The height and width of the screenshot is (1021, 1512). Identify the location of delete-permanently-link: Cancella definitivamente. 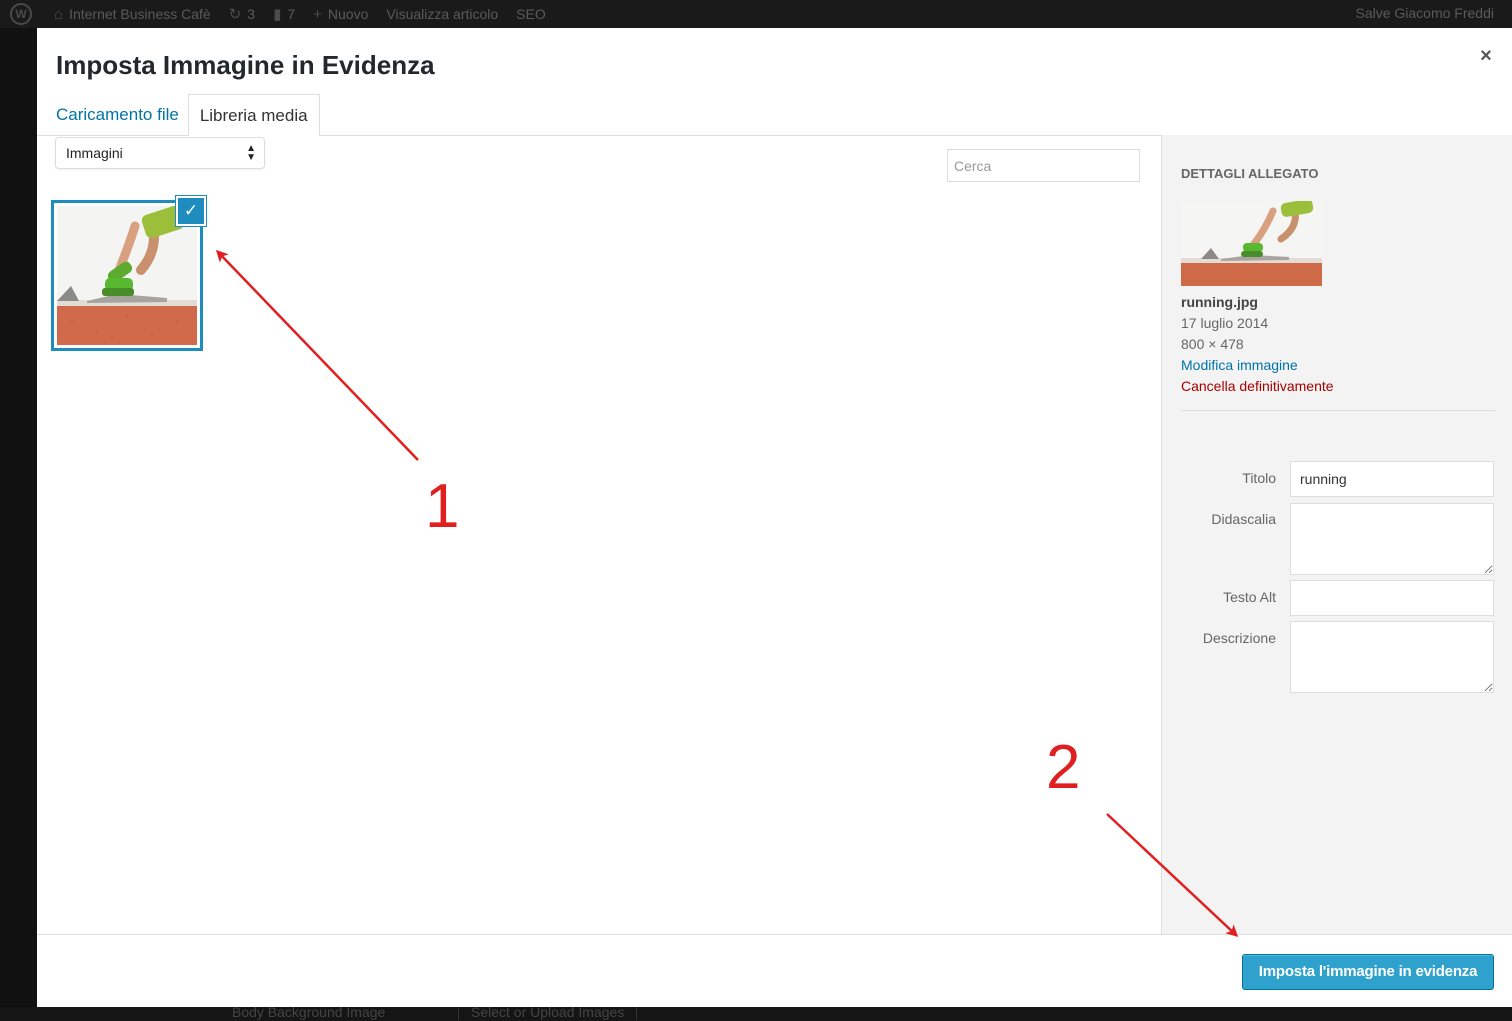
(1257, 386).